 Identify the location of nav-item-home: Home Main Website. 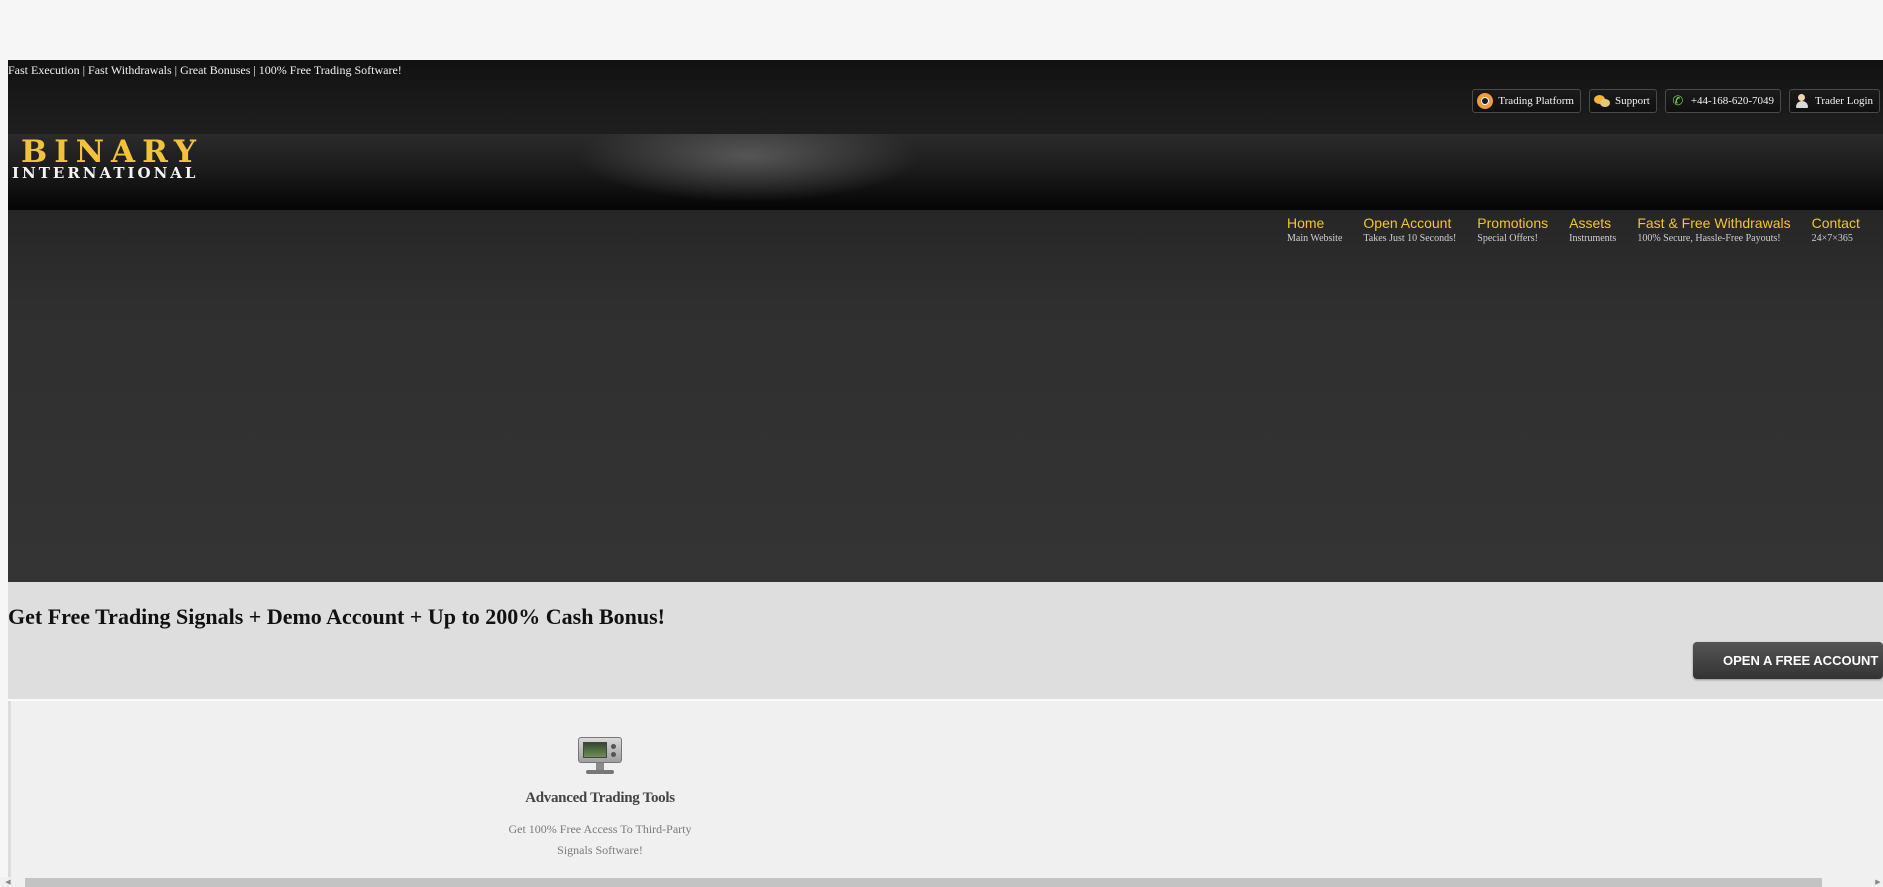
(1314, 229).